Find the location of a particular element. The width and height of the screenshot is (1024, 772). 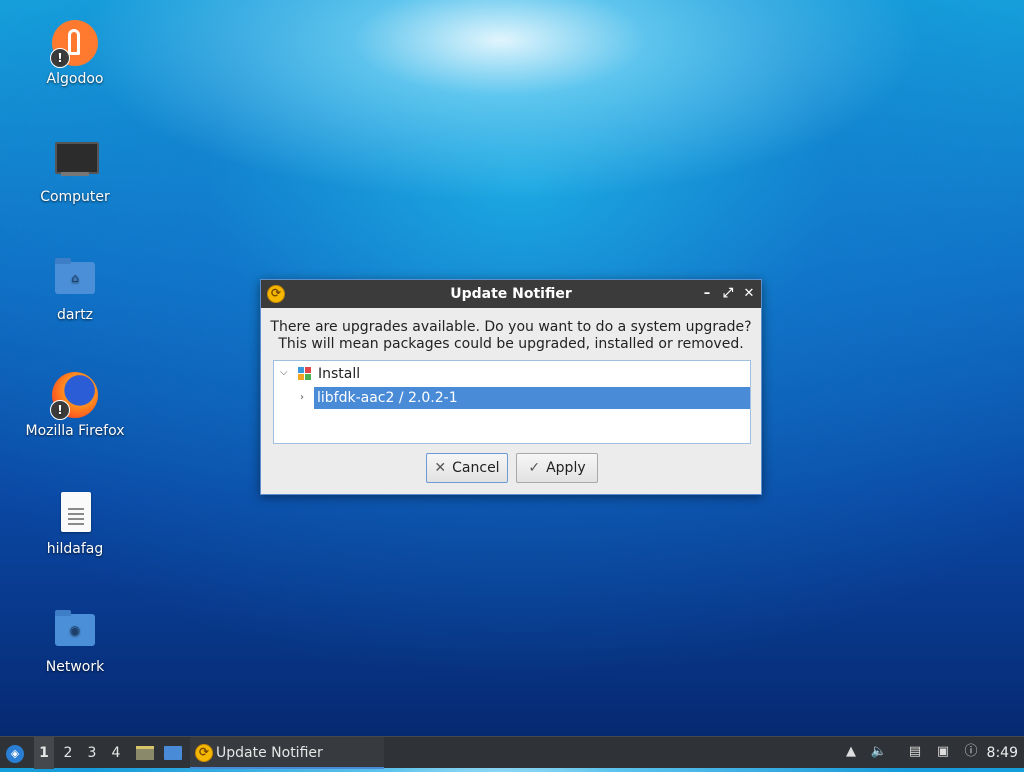

cancel-button-label: Cancel is located at coordinates (476, 468).